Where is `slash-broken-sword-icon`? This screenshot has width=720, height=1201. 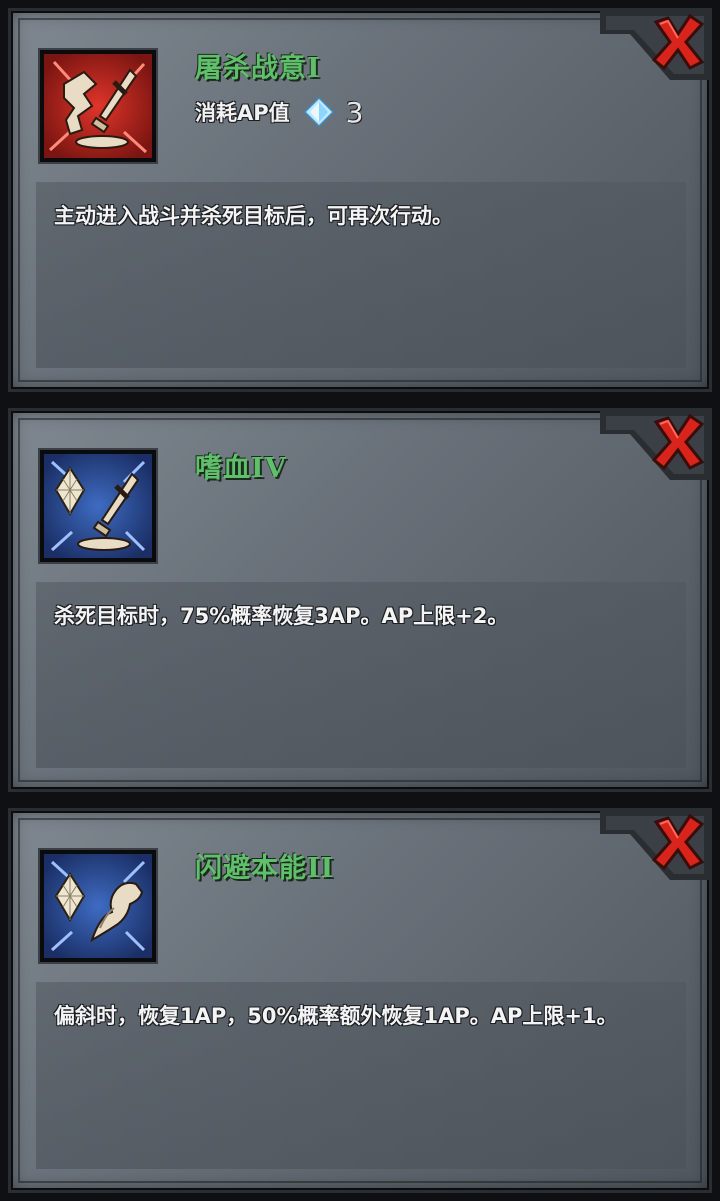
slash-broken-sword-icon is located at coordinates (98, 106).